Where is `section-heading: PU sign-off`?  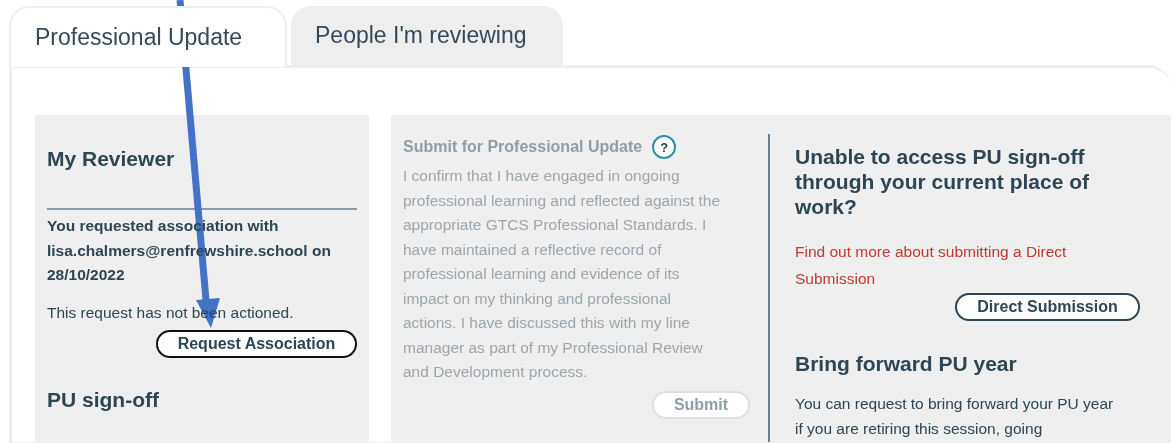
section-heading: PU sign-off is located at coordinates (103, 399).